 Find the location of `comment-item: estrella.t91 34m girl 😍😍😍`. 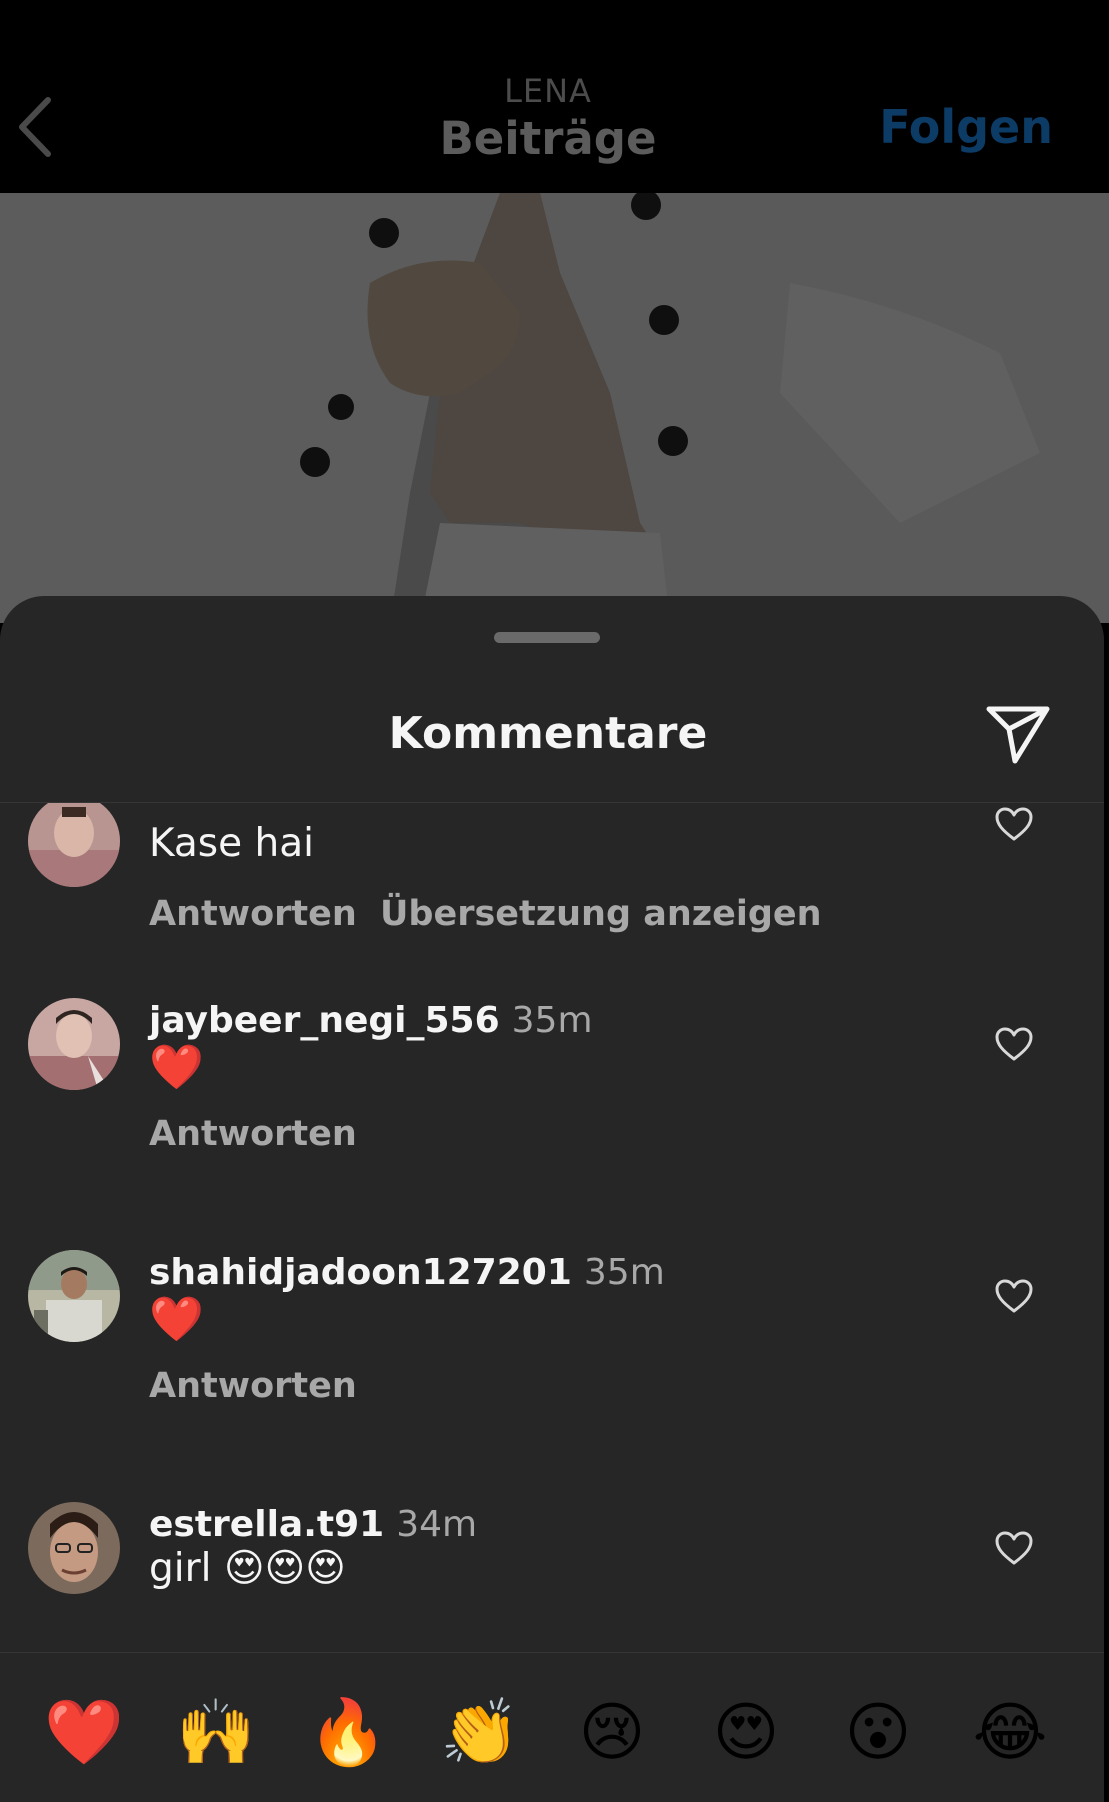

comment-item: estrella.t91 34m girl 😍😍😍 is located at coordinates (552, 1574).